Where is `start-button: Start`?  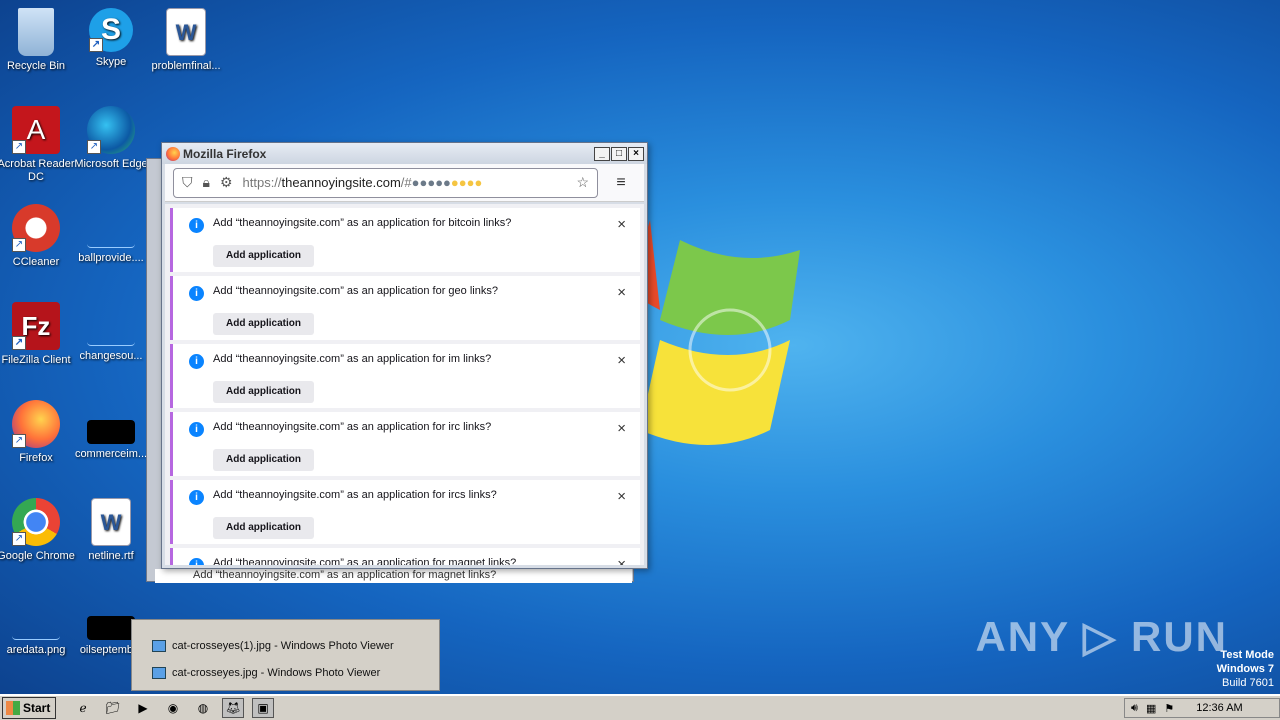
start-button: Start is located at coordinates (29, 708).